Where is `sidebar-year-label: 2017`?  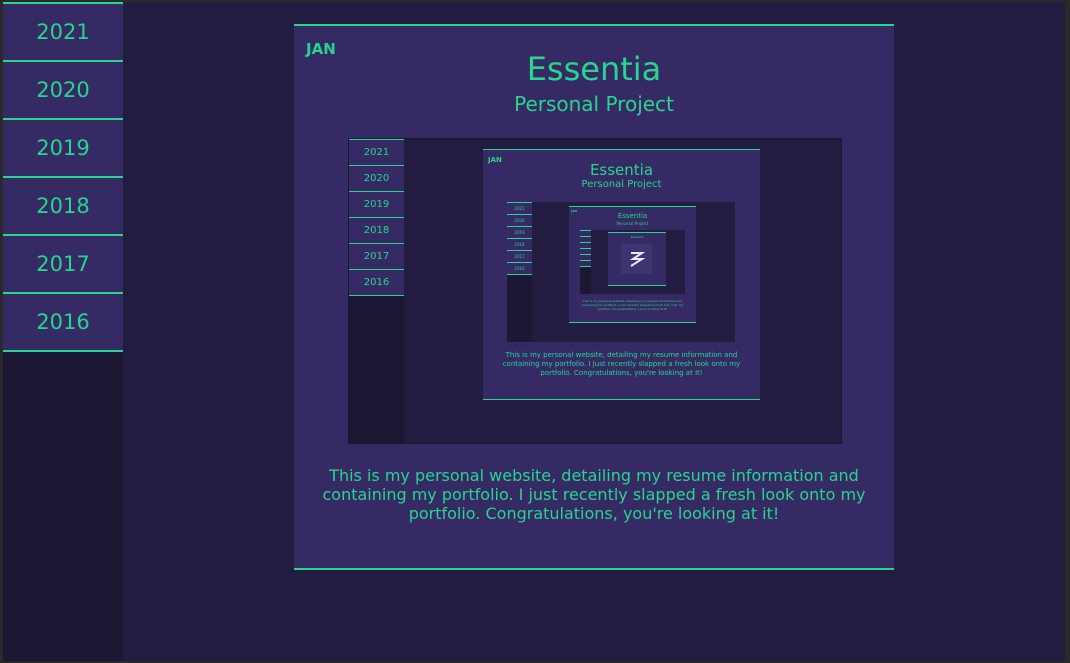
sidebar-year-label: 2017 is located at coordinates (63, 264).